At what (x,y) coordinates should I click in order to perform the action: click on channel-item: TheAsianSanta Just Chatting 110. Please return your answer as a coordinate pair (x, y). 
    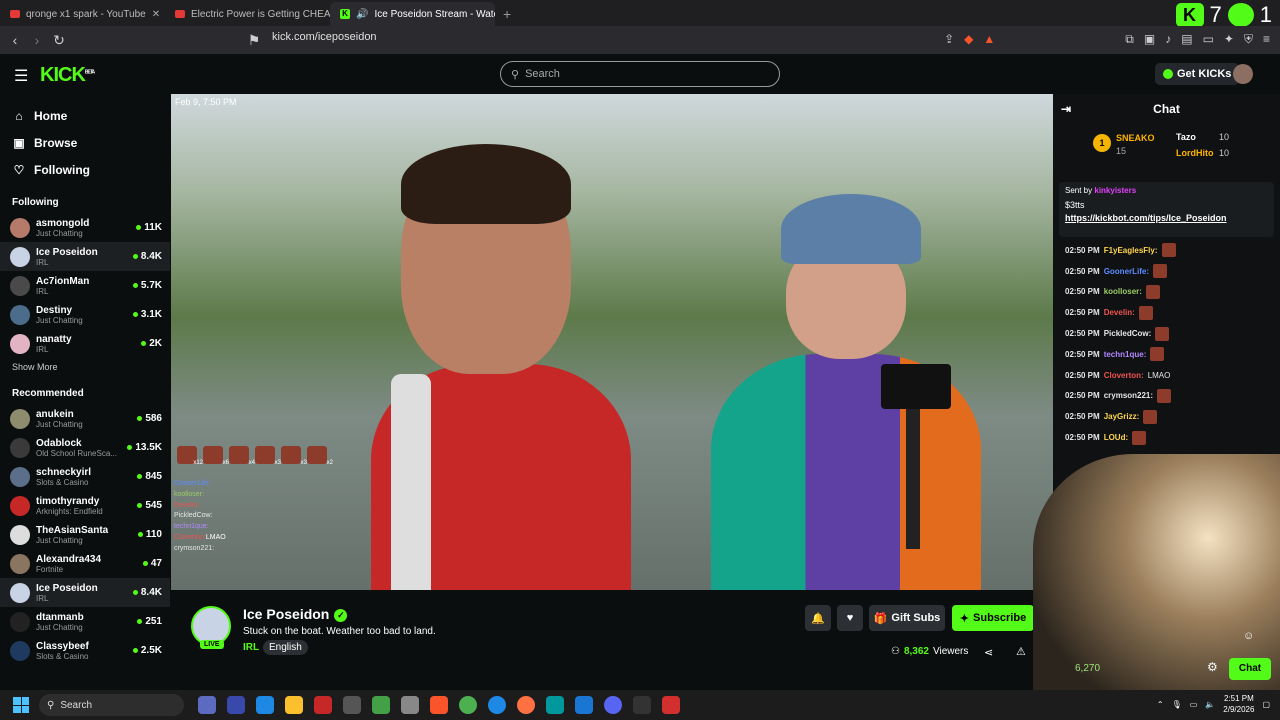
    Looking at the image, I should click on (85, 534).